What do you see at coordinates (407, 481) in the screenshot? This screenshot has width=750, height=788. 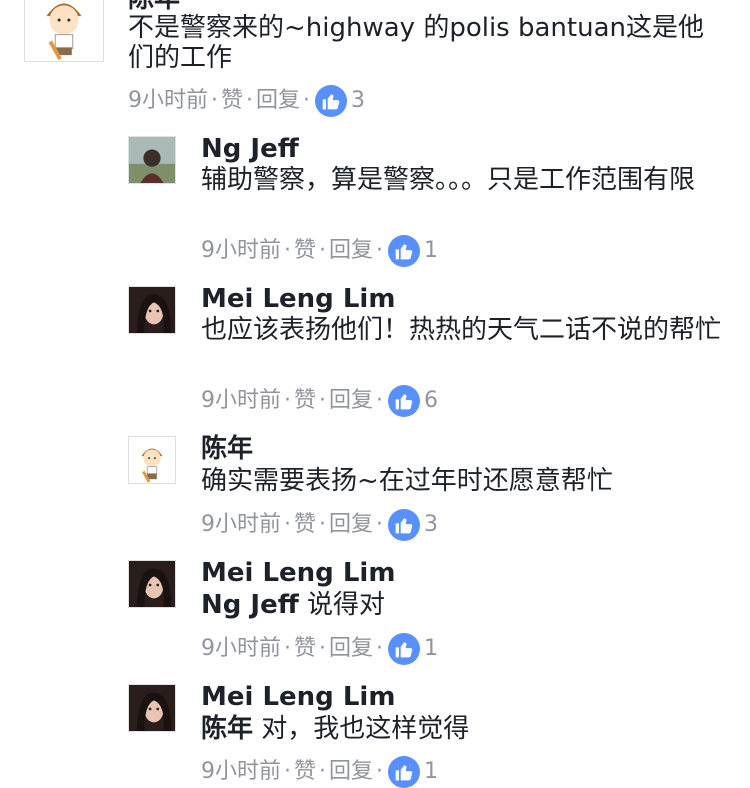 I see `comment-text: 确实需要表扬~在过年时还愿意帮忙` at bounding box center [407, 481].